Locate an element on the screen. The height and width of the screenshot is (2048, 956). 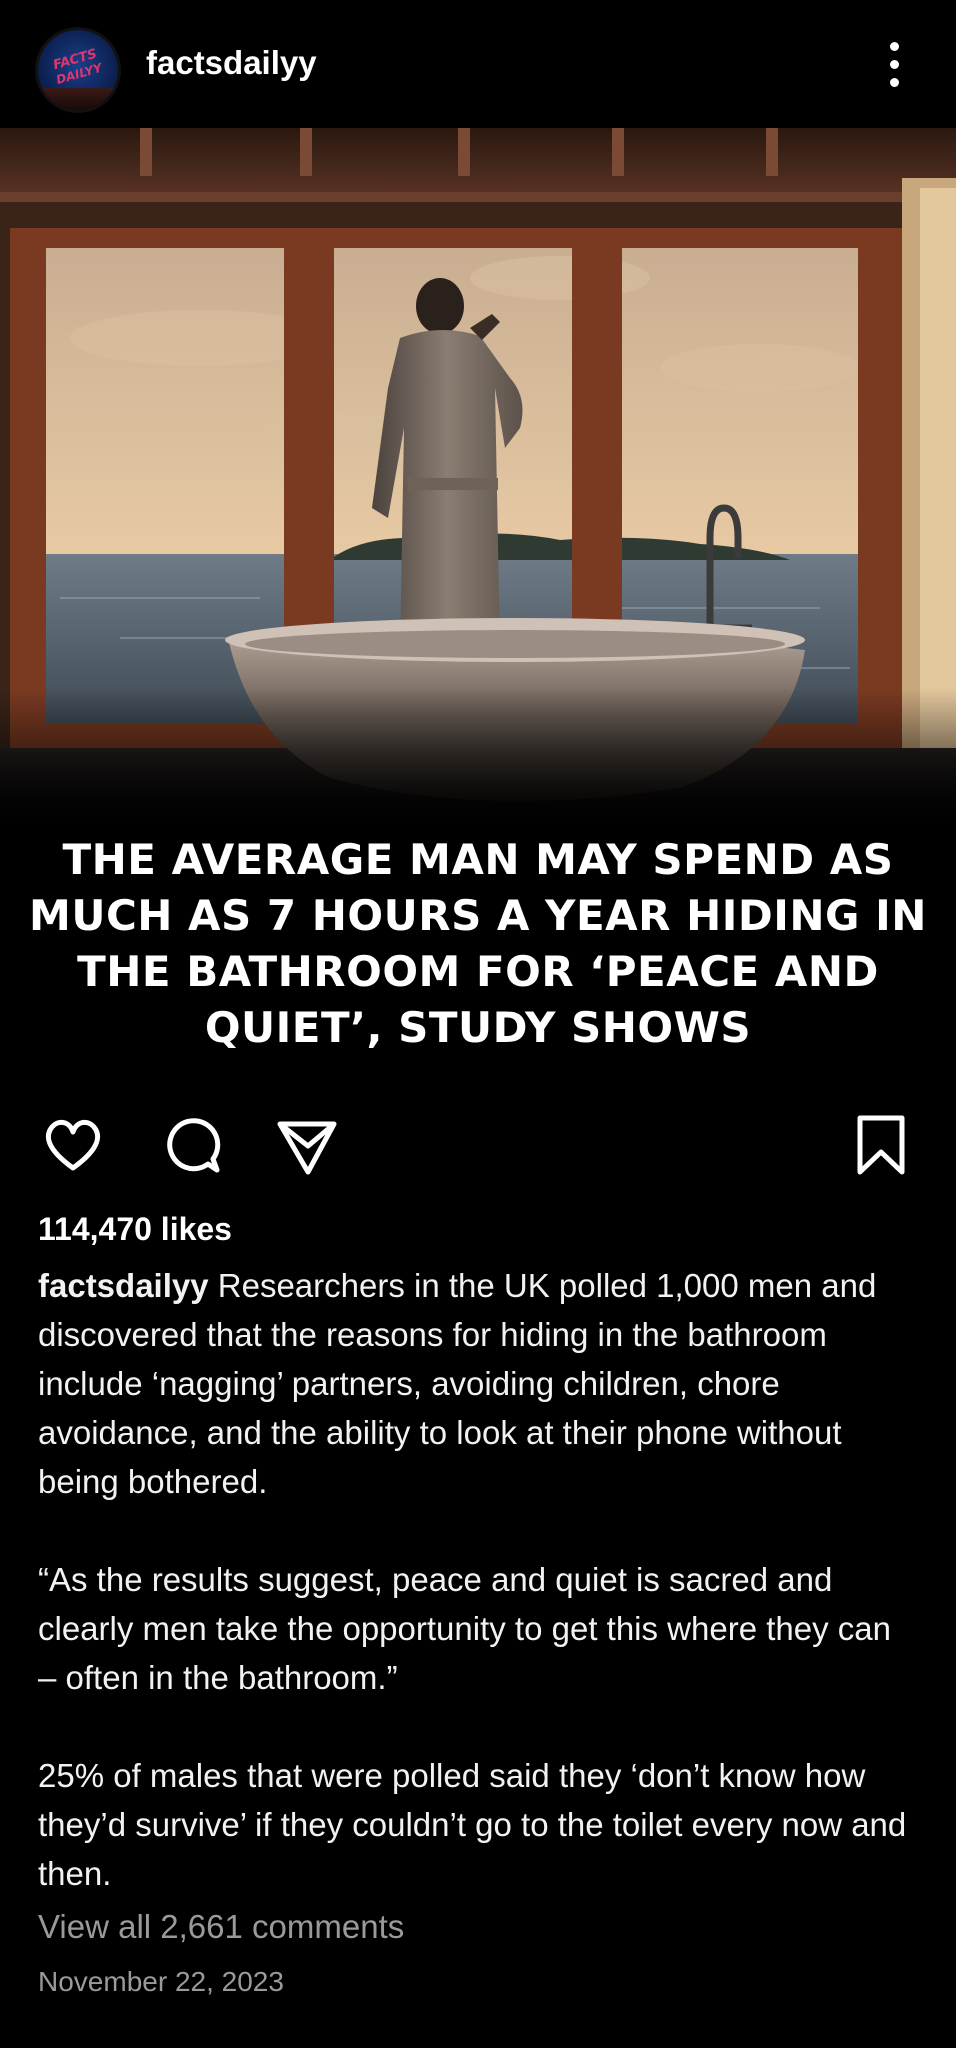
post-header: FACTS DAILYY factsdailyy is located at coordinates (478, 64).